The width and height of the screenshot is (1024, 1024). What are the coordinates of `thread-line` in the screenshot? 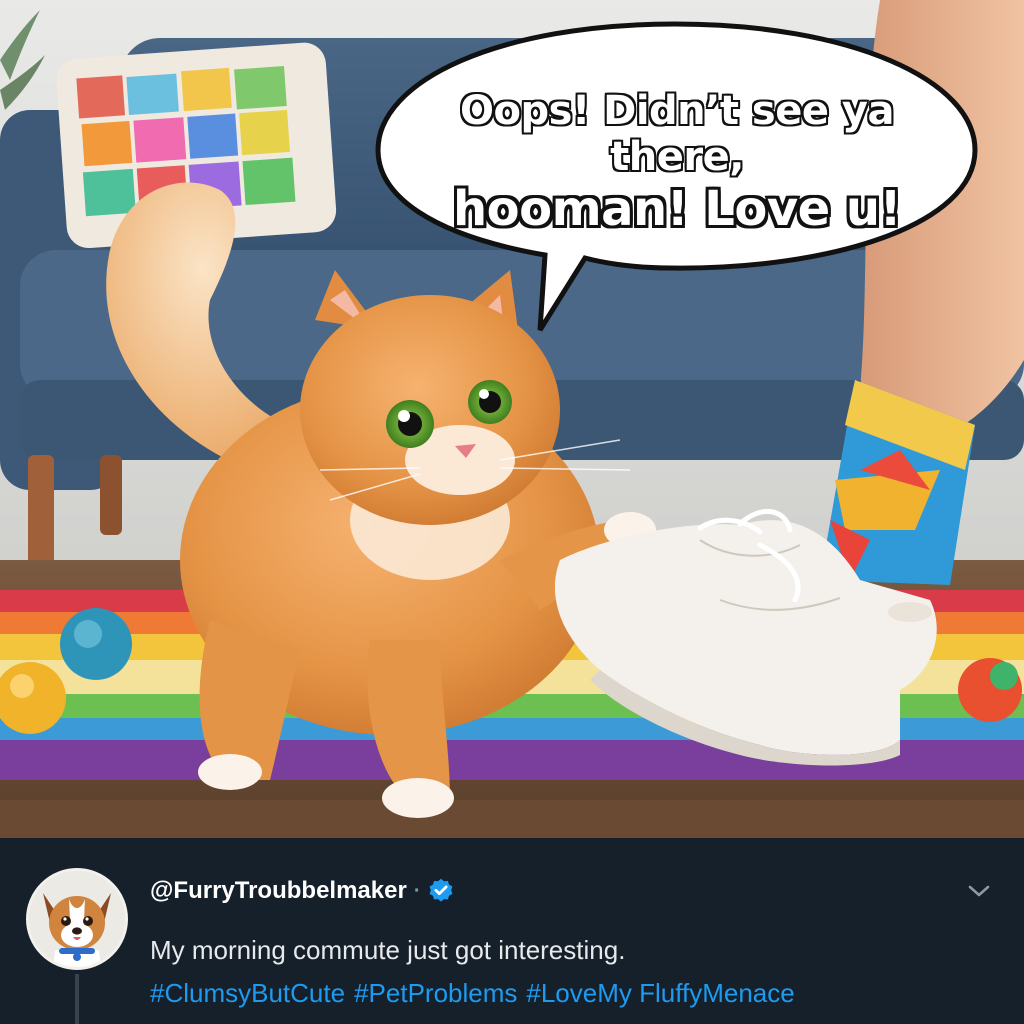 It's located at (77, 999).